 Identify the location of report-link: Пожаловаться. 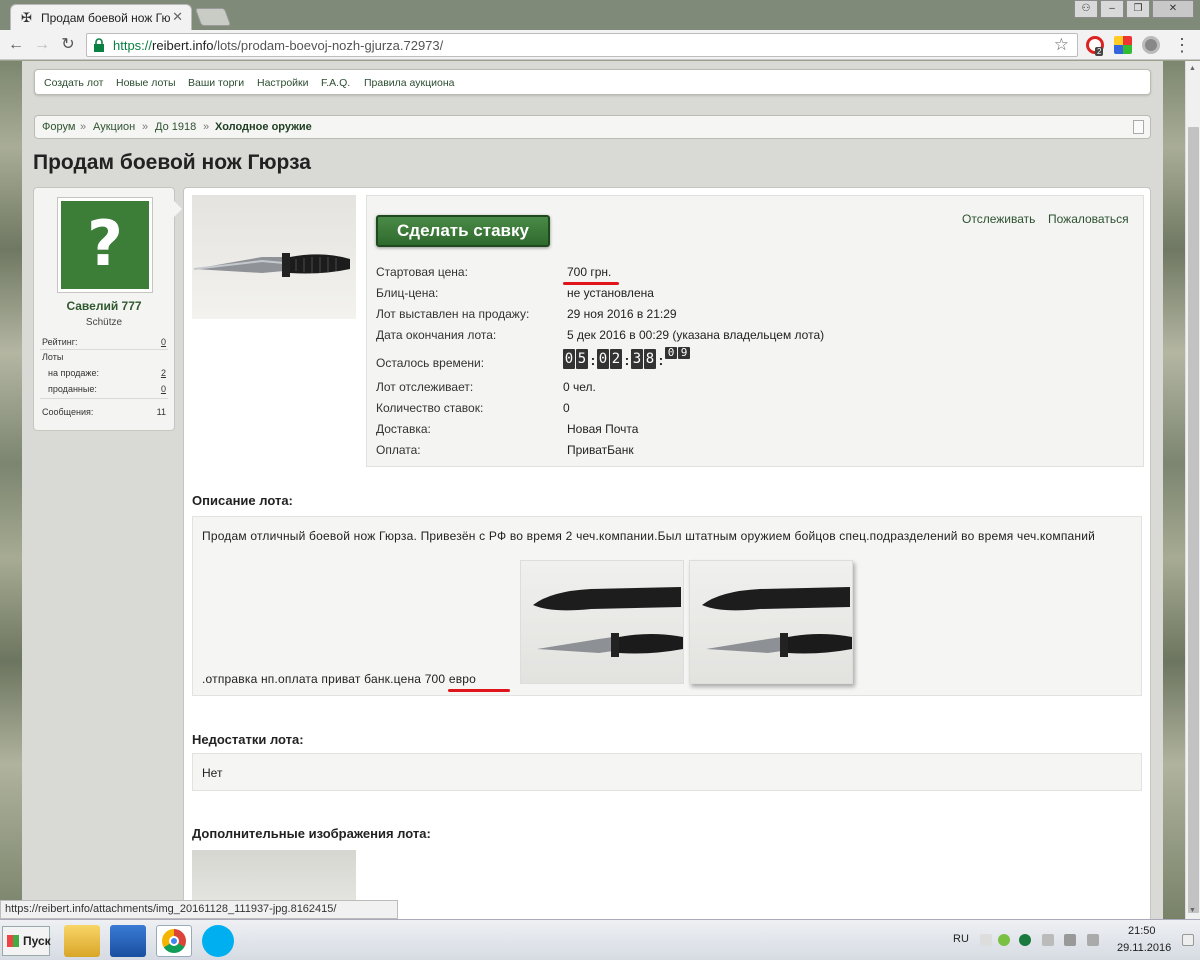
(1088, 219).